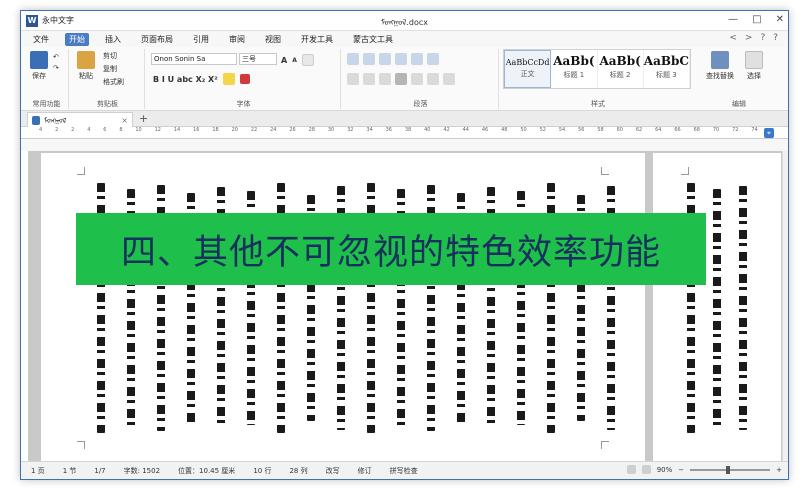 This screenshot has height=500, width=809. What do you see at coordinates (307, 60) in the screenshot?
I see `clear-format-icon` at bounding box center [307, 60].